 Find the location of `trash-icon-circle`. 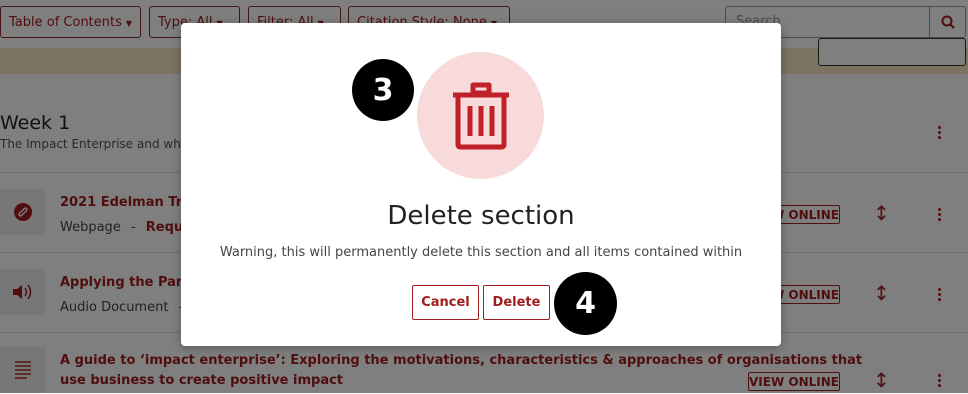

trash-icon-circle is located at coordinates (480, 115).